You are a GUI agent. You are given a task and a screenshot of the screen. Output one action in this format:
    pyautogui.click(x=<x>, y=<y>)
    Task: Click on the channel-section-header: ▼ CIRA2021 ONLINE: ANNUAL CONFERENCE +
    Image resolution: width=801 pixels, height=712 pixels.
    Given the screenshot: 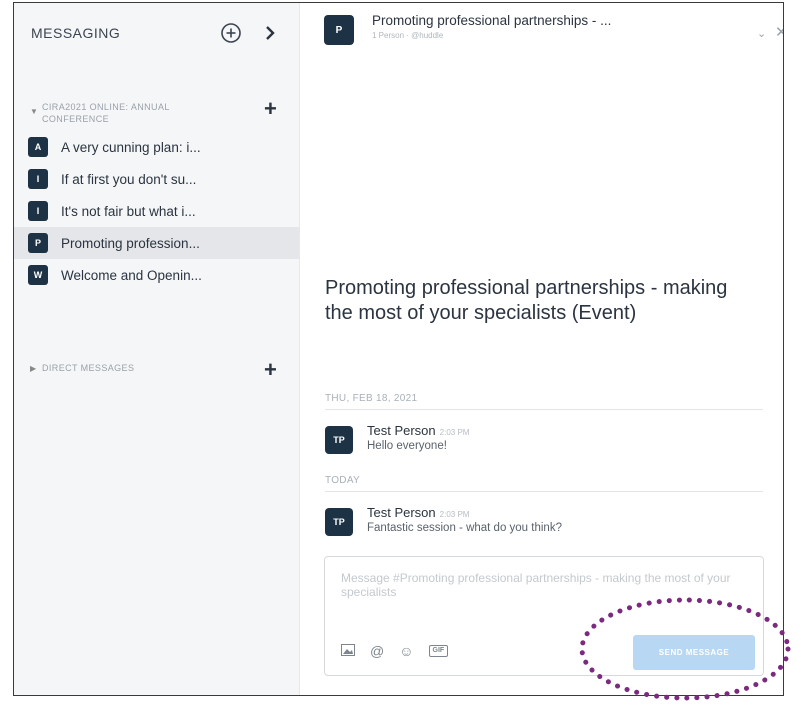 What is the action you would take?
    pyautogui.click(x=156, y=114)
    